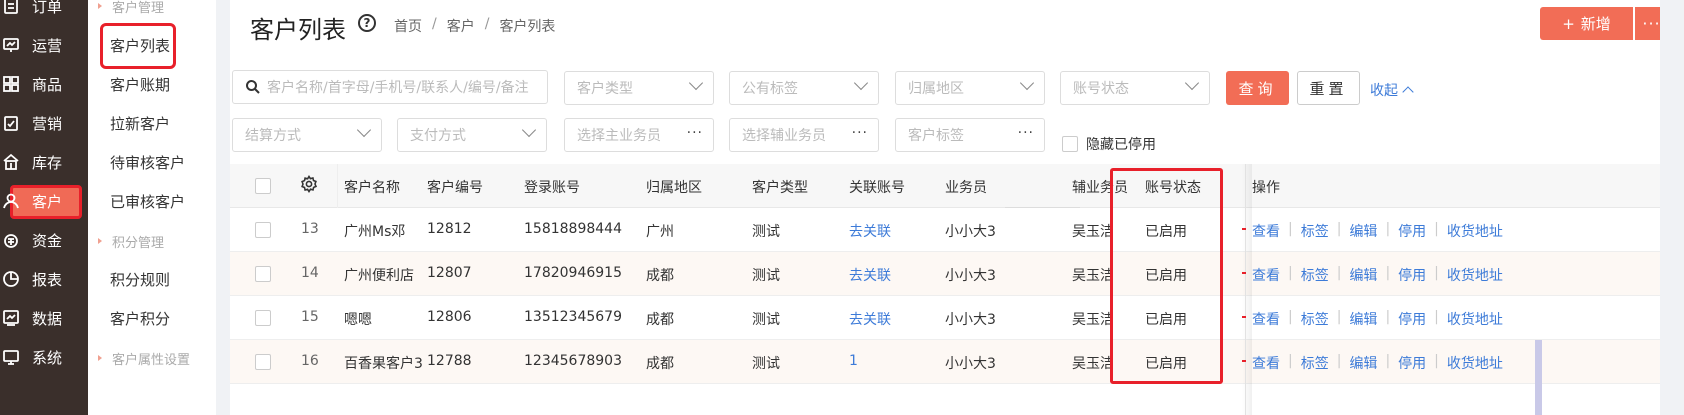 This screenshot has height=415, width=1684. I want to click on submenu-label: 已审核客户, so click(148, 201).